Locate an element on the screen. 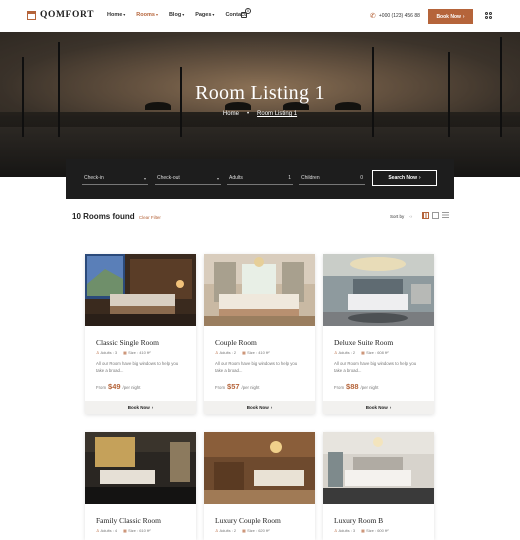 This screenshot has height=540, width=520. price-amount: $57 is located at coordinates (233, 386).